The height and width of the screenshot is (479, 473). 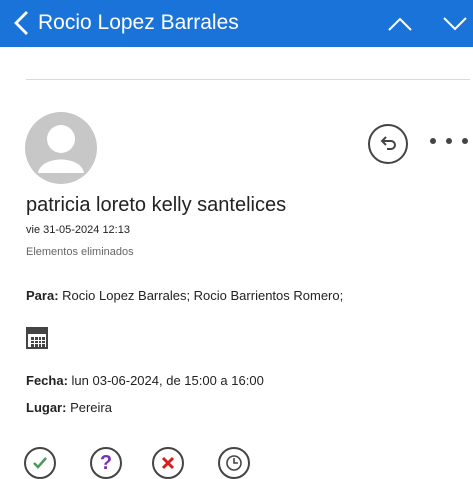 What do you see at coordinates (400, 24) in the screenshot?
I see `previous-message-button` at bounding box center [400, 24].